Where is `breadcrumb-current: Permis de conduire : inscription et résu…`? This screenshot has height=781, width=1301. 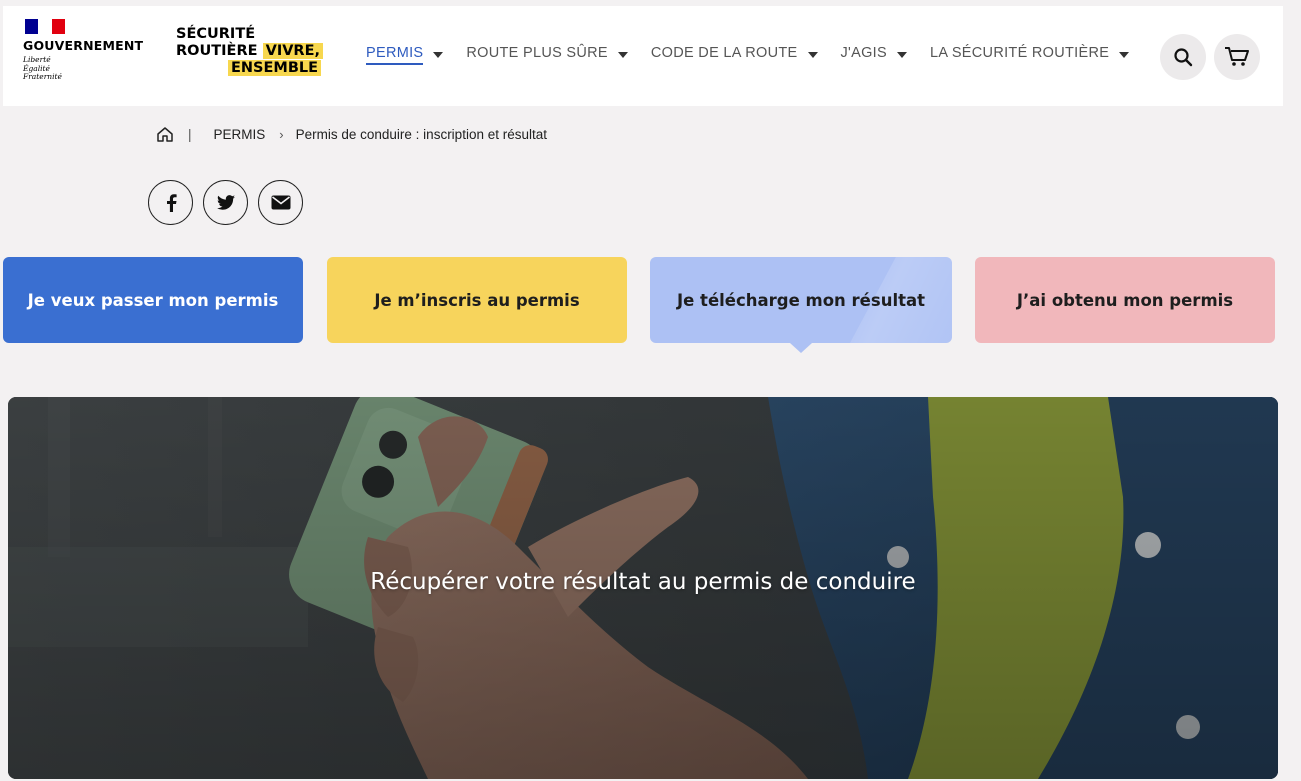 breadcrumb-current: Permis de conduire : inscription et résu… is located at coordinates (421, 134).